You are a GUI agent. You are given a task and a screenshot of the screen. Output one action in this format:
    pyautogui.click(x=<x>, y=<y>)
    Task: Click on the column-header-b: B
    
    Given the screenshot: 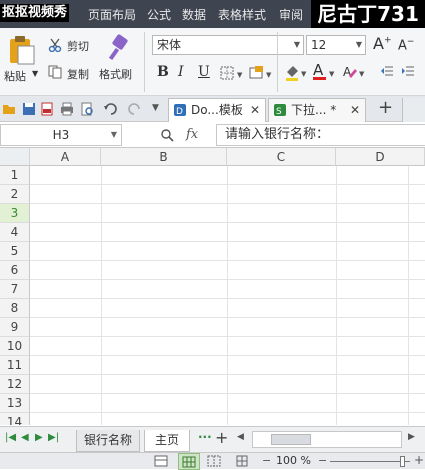 What is the action you would take?
    pyautogui.click(x=164, y=157)
    